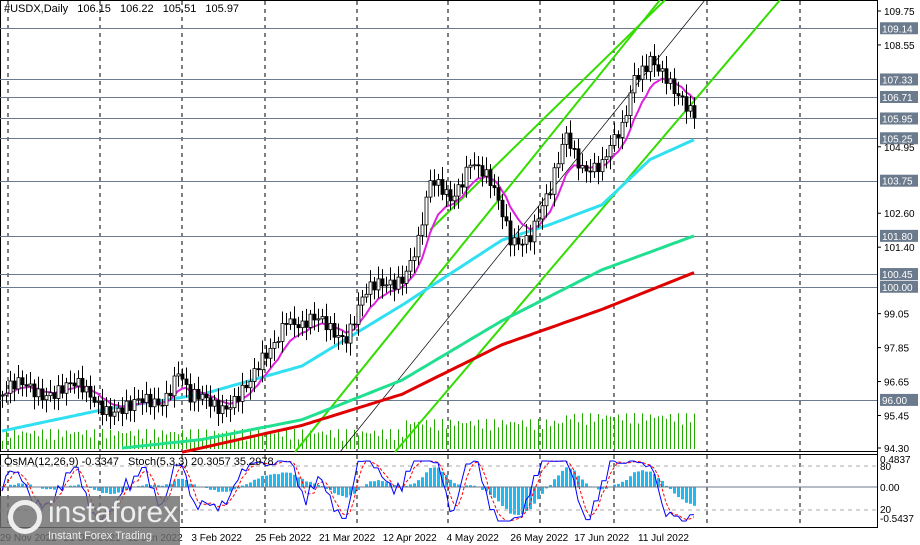 Image resolution: width=920 pixels, height=545 pixels. What do you see at coordinates (601, 538) in the screenshot?
I see `x-tick-label: 17 Jun 2022` at bounding box center [601, 538].